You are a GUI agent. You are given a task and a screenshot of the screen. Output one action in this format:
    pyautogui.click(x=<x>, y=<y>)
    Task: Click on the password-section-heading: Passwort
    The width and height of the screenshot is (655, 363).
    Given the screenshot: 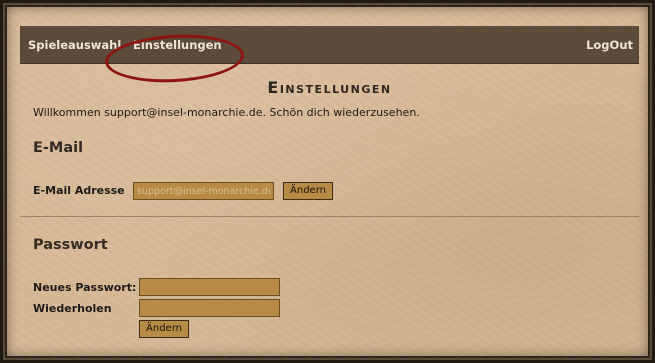 What is the action you would take?
    pyautogui.click(x=70, y=245)
    